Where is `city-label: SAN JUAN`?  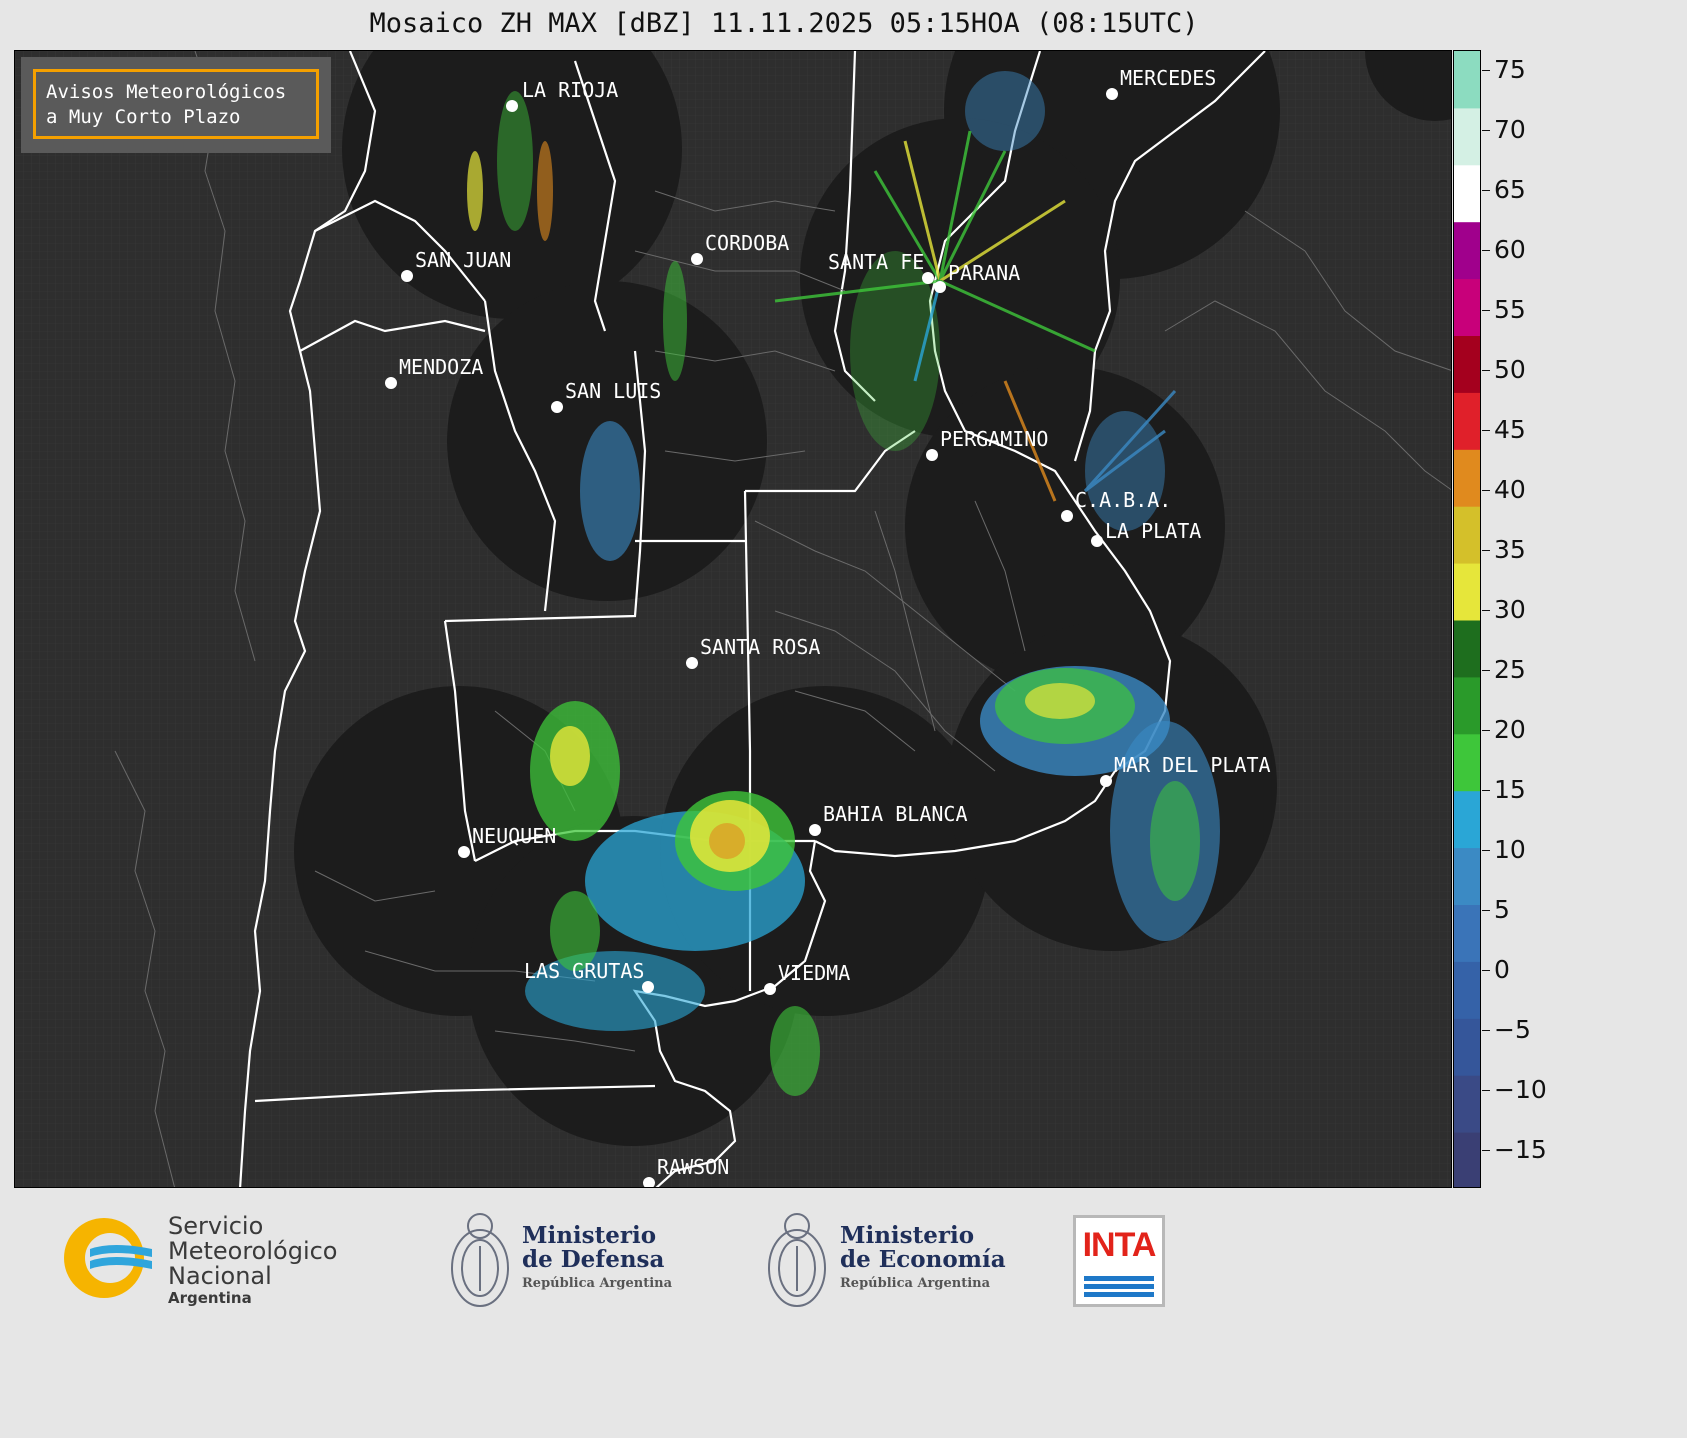 city-label: SAN JUAN is located at coordinates (463, 260).